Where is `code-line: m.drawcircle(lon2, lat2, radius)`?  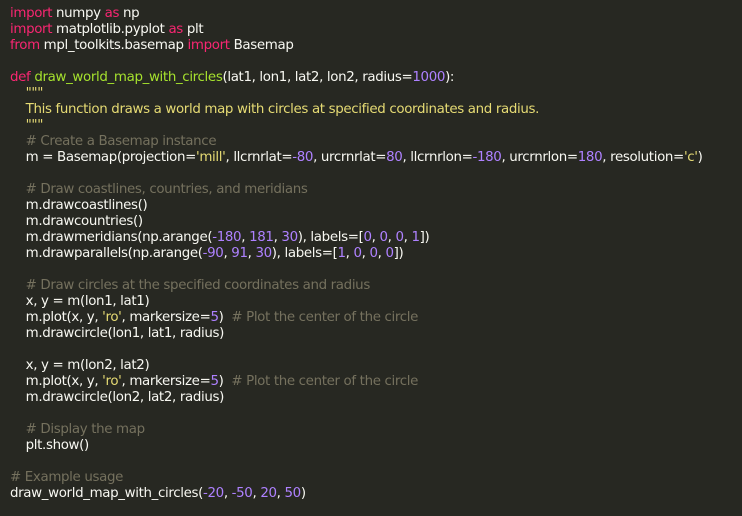
code-line: m.drawcircle(lon2, lat2, radius) is located at coordinates (376, 398).